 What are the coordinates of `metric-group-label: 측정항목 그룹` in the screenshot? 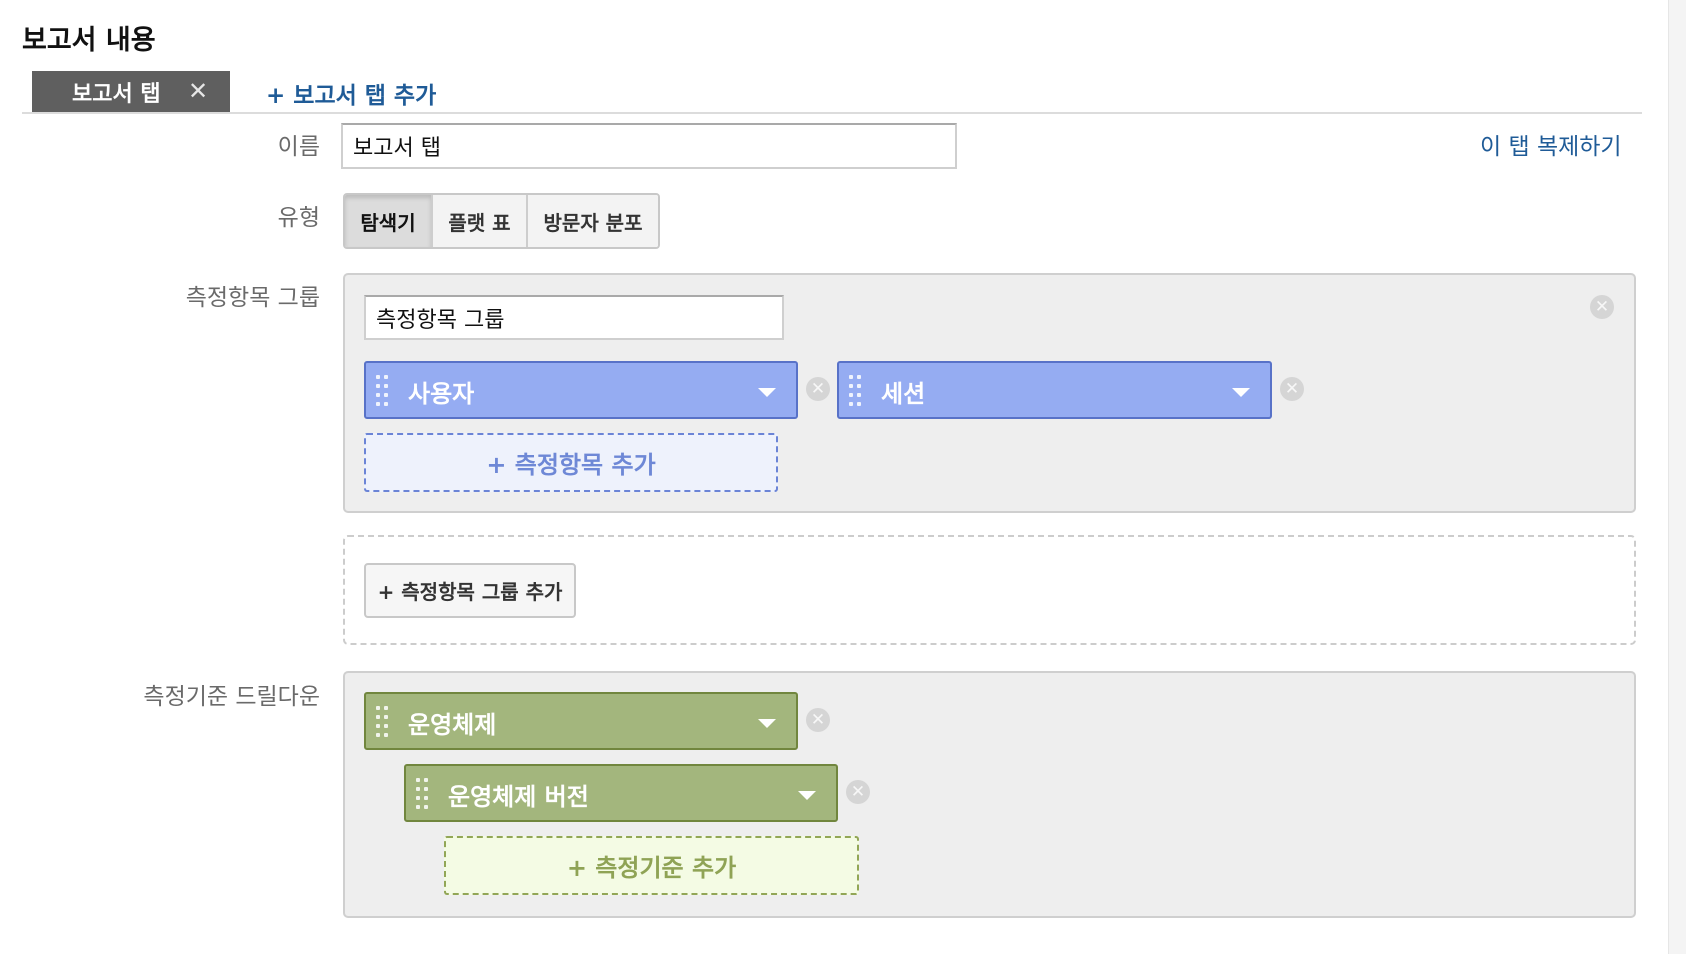 It's located at (252, 298).